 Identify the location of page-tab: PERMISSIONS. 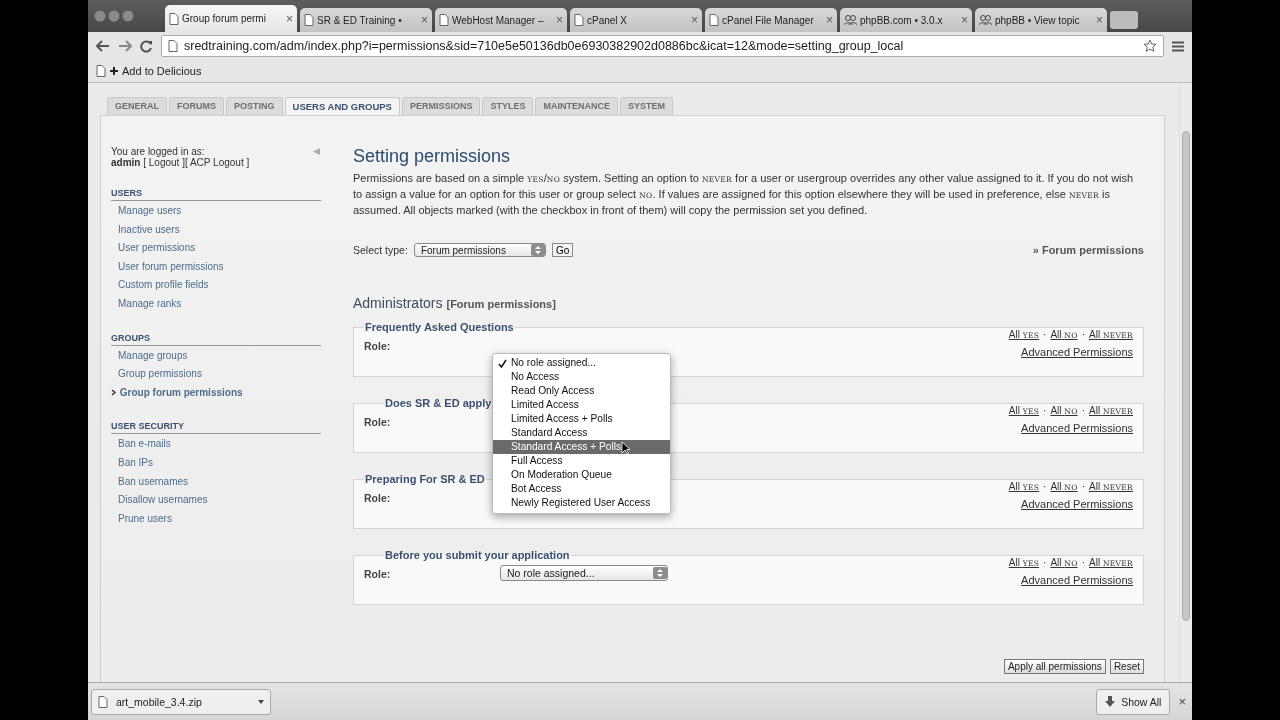
(441, 106).